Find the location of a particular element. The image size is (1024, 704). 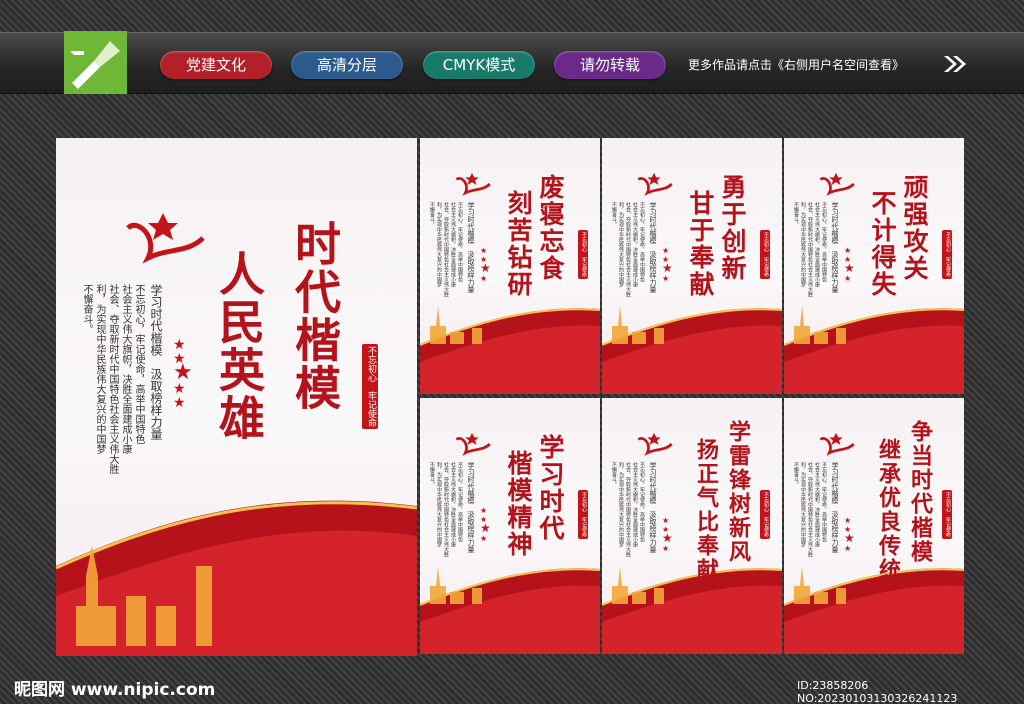

poster-title-line1: 顽强攻关 is located at coordinates (914, 228).